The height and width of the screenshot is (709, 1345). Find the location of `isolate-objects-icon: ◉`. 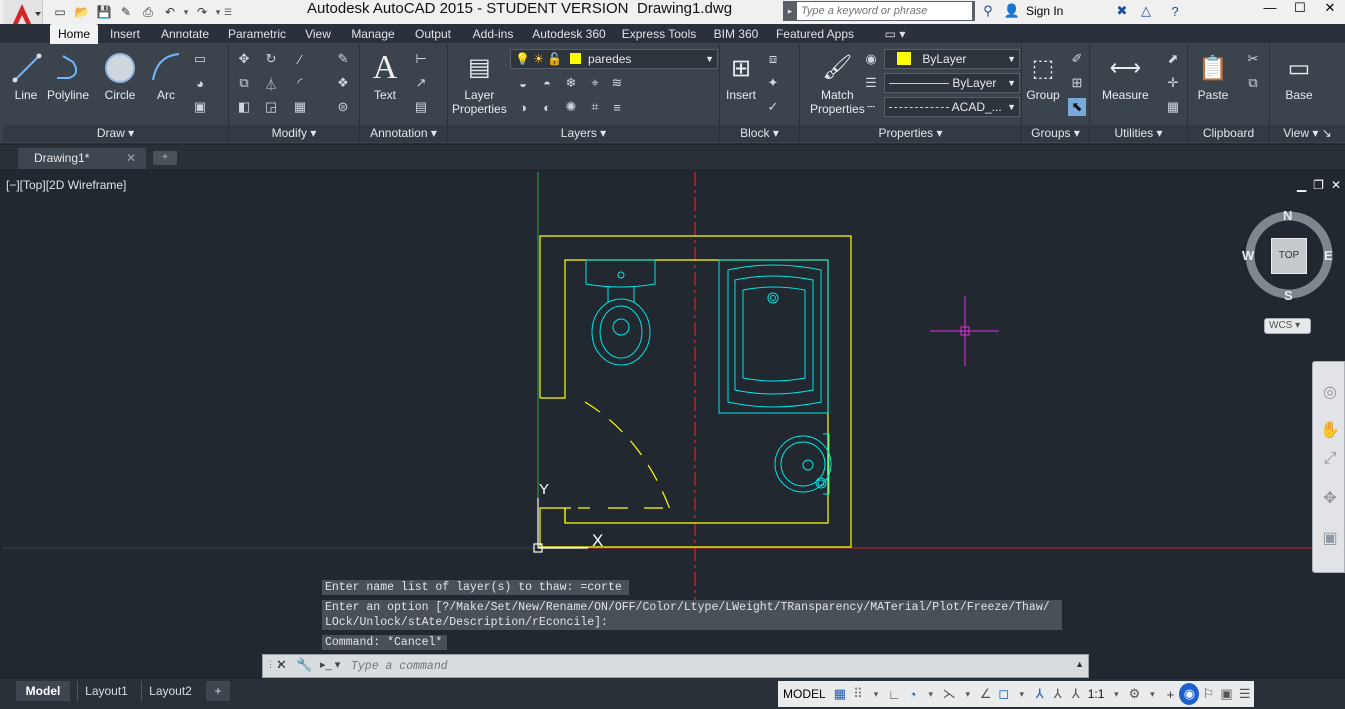

isolate-objects-icon: ◉ is located at coordinates (1189, 694).